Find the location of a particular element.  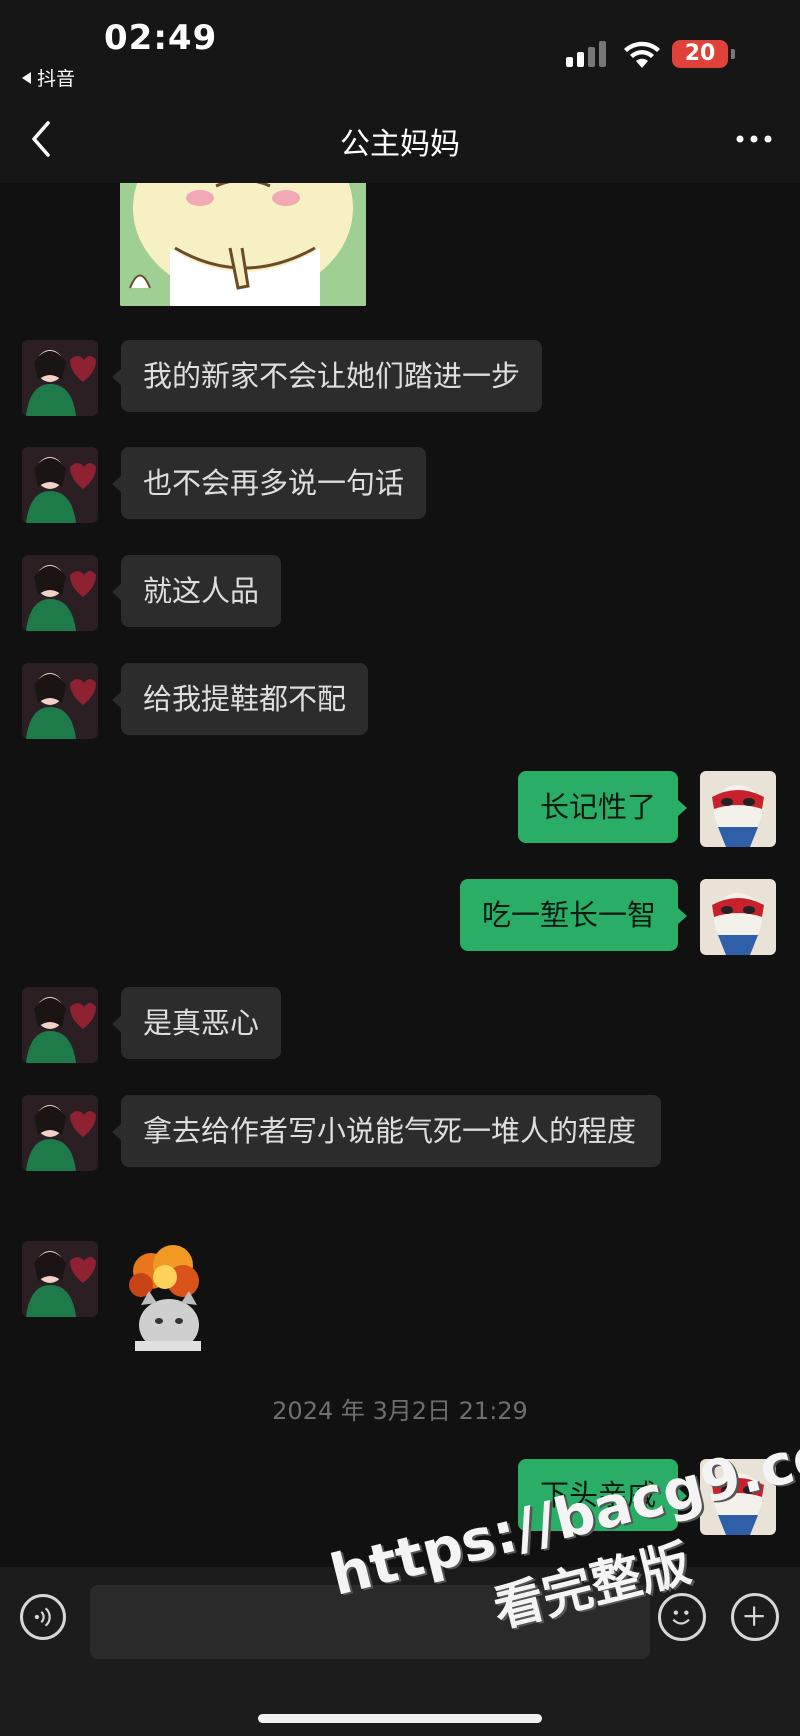

explosion-cat-sticker is located at coordinates (166, 1296).